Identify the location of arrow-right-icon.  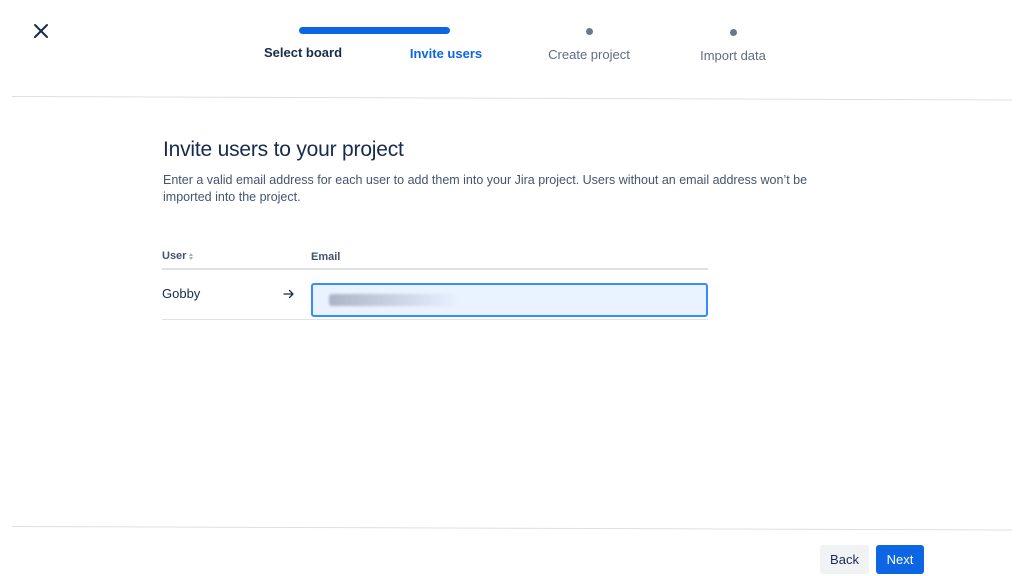
(288, 294).